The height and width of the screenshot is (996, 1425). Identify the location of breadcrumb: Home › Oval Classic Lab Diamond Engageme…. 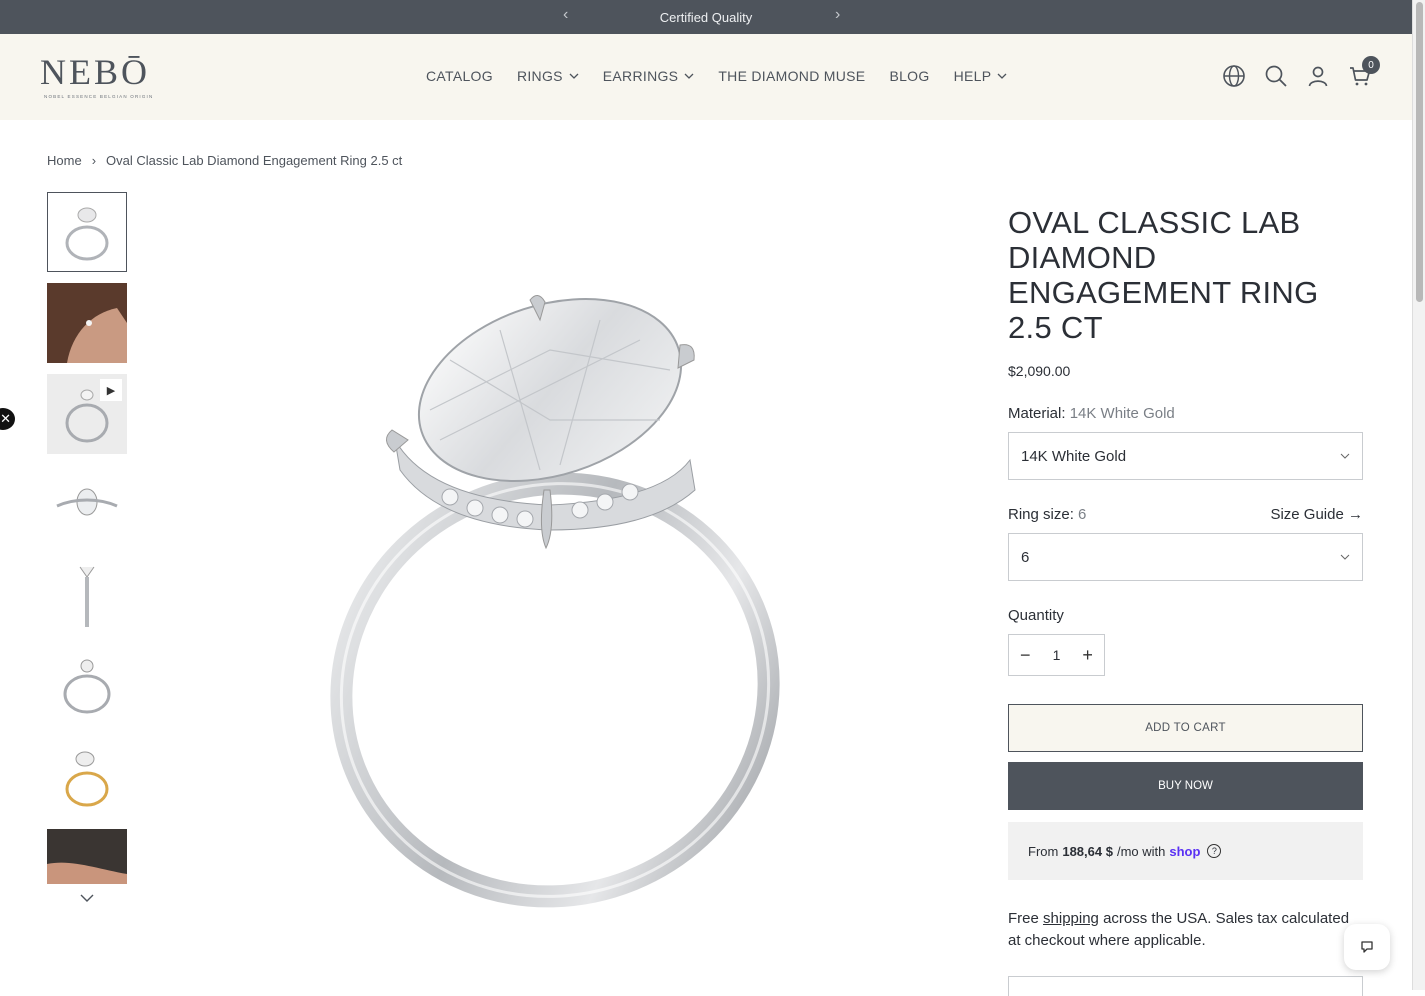
(224, 160).